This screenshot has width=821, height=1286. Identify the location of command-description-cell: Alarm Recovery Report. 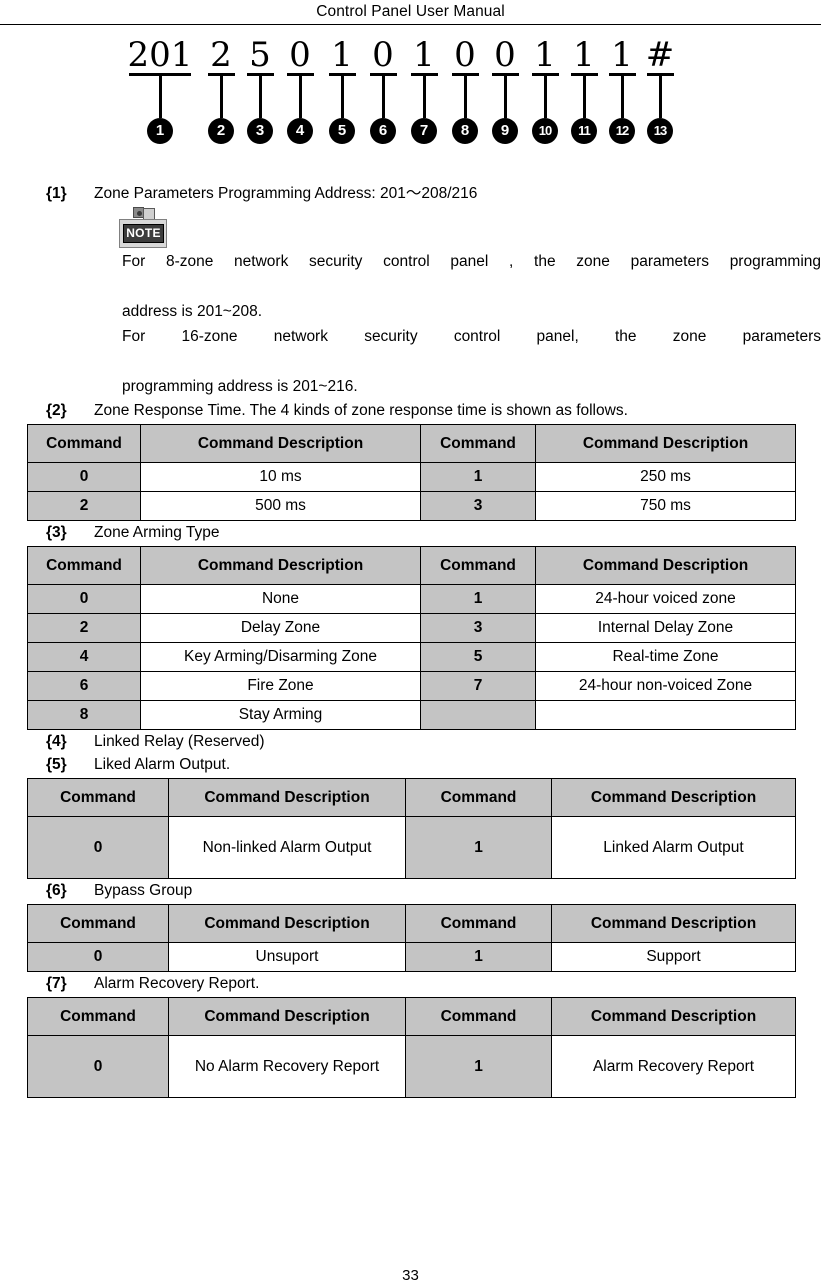
(673, 1066).